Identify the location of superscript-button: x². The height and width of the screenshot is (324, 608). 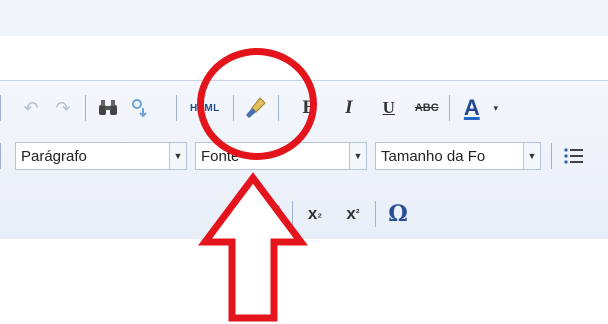
(353, 214).